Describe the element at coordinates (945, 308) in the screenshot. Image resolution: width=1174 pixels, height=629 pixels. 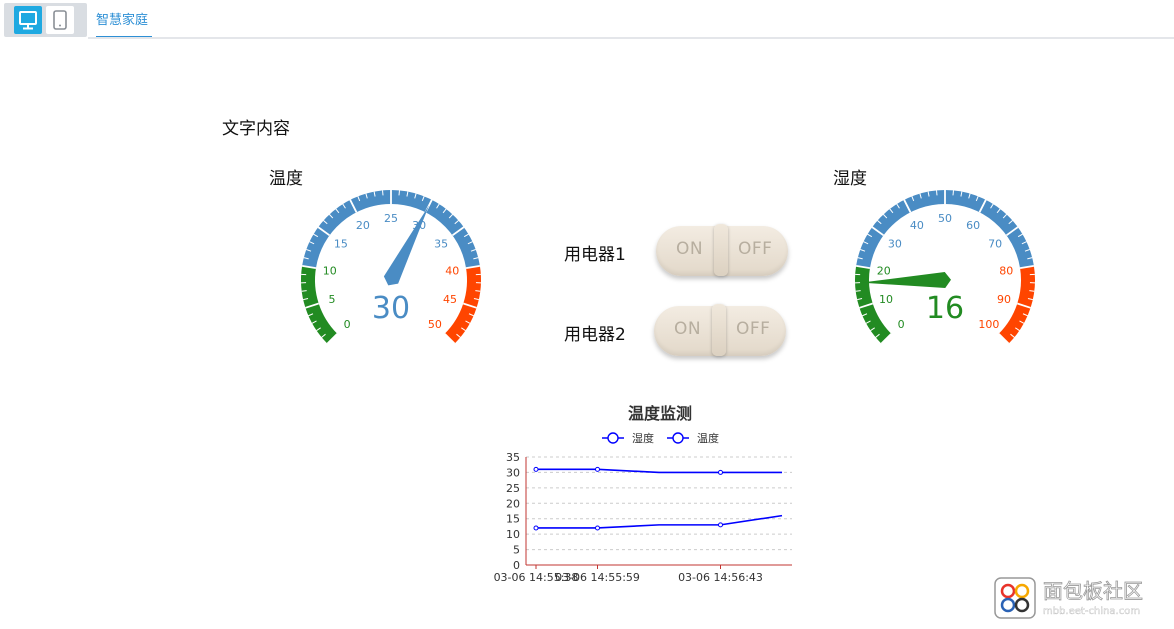
I see `gauge-value: 16` at that location.